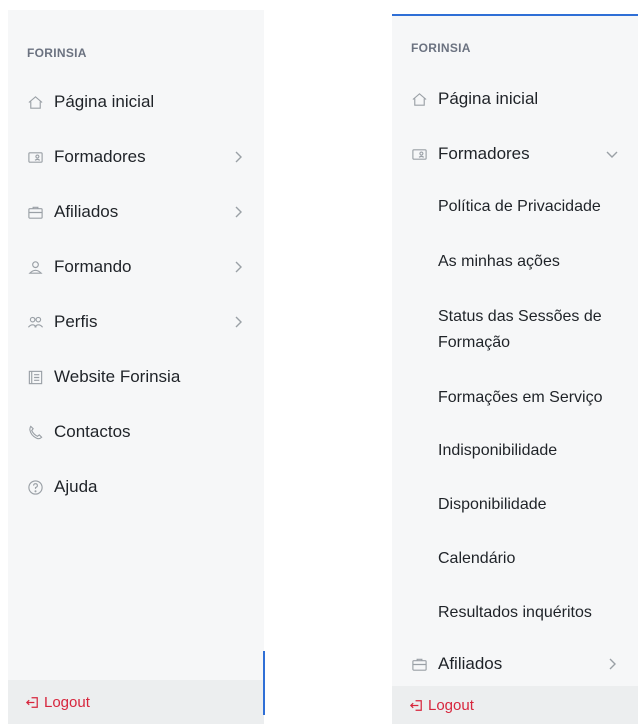 The image size is (638, 724). I want to click on sidebar-item-label: Perfis, so click(76, 321).